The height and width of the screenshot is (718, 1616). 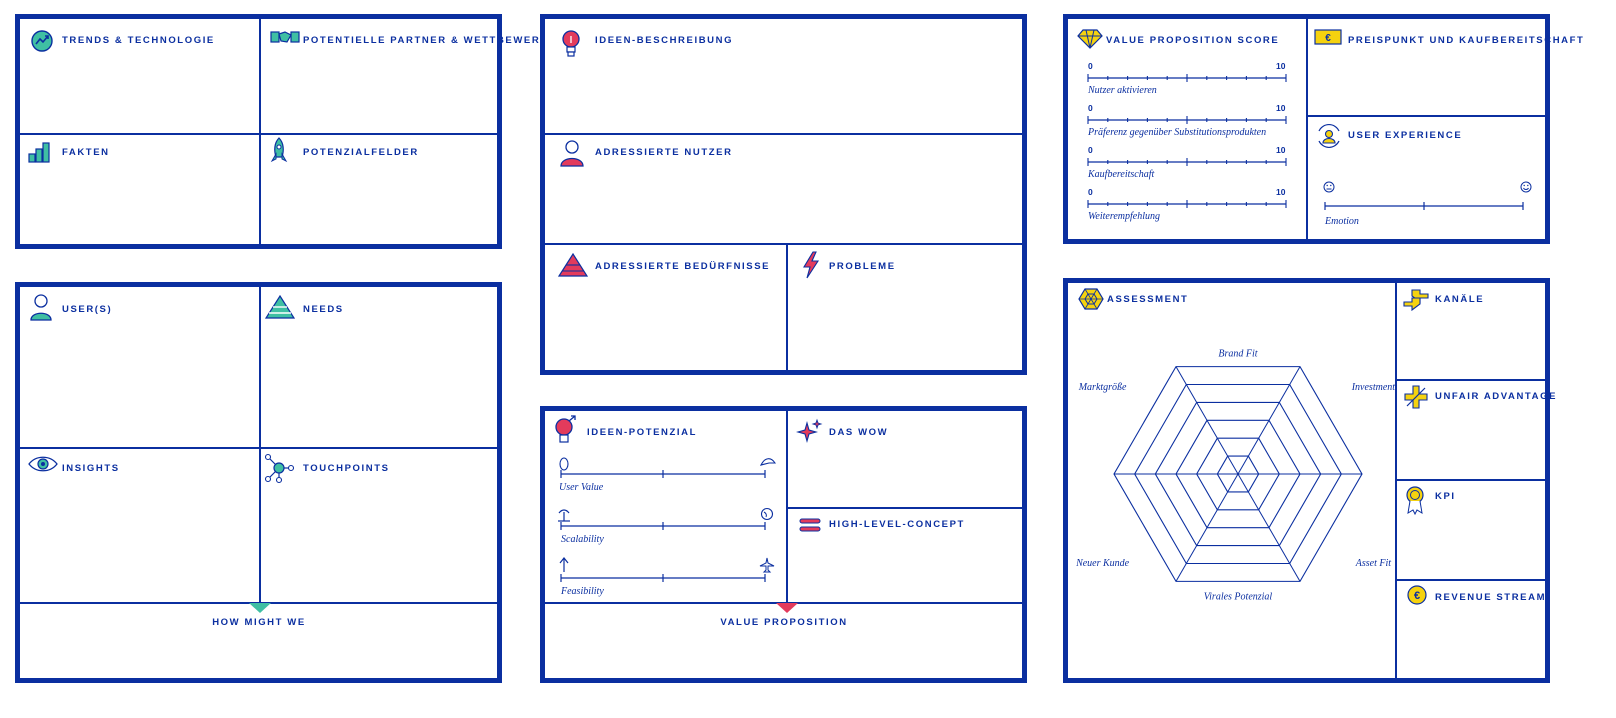 I want to click on channels-label: KANÄLE, so click(x=1460, y=299).